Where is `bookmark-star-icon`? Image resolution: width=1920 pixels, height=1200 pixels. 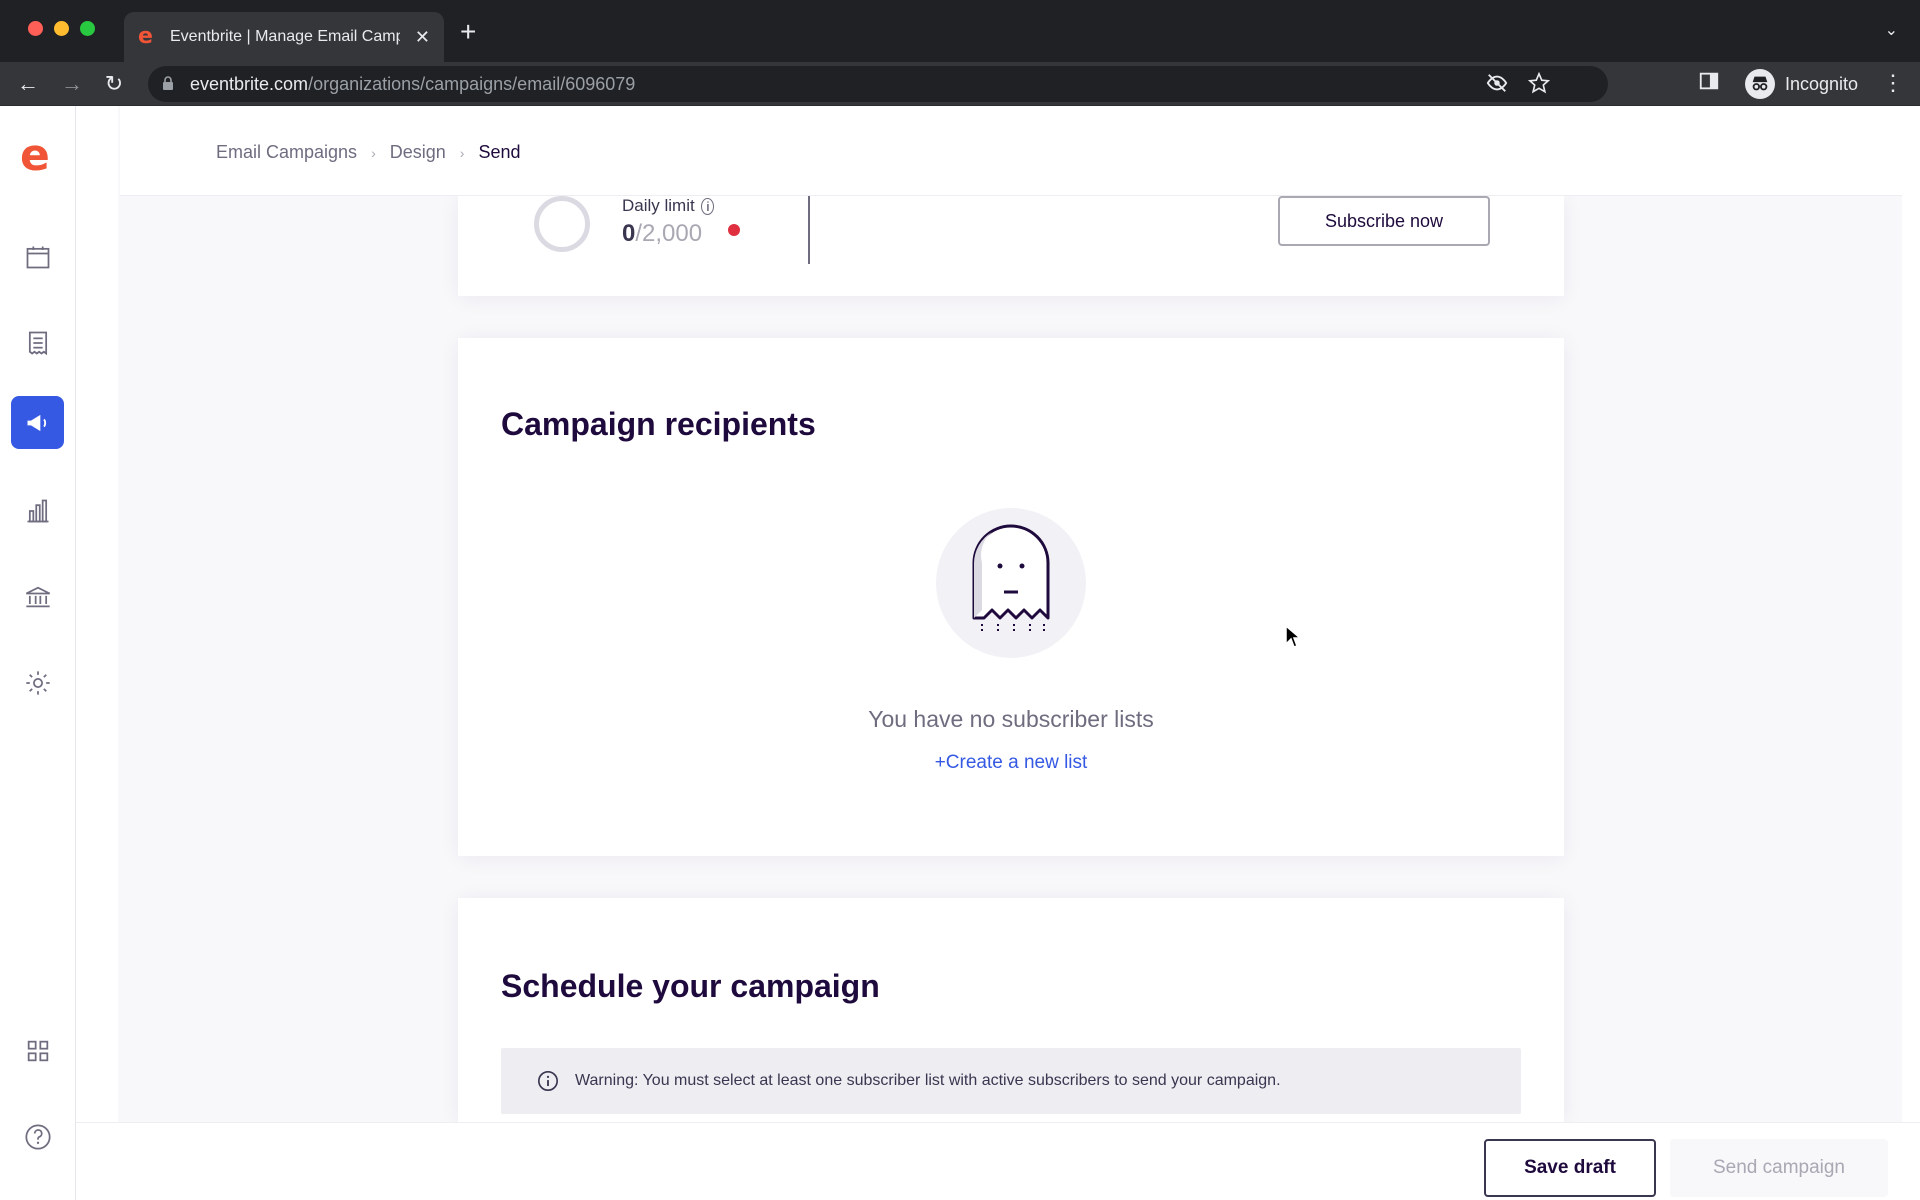
bookmark-star-icon is located at coordinates (1539, 85).